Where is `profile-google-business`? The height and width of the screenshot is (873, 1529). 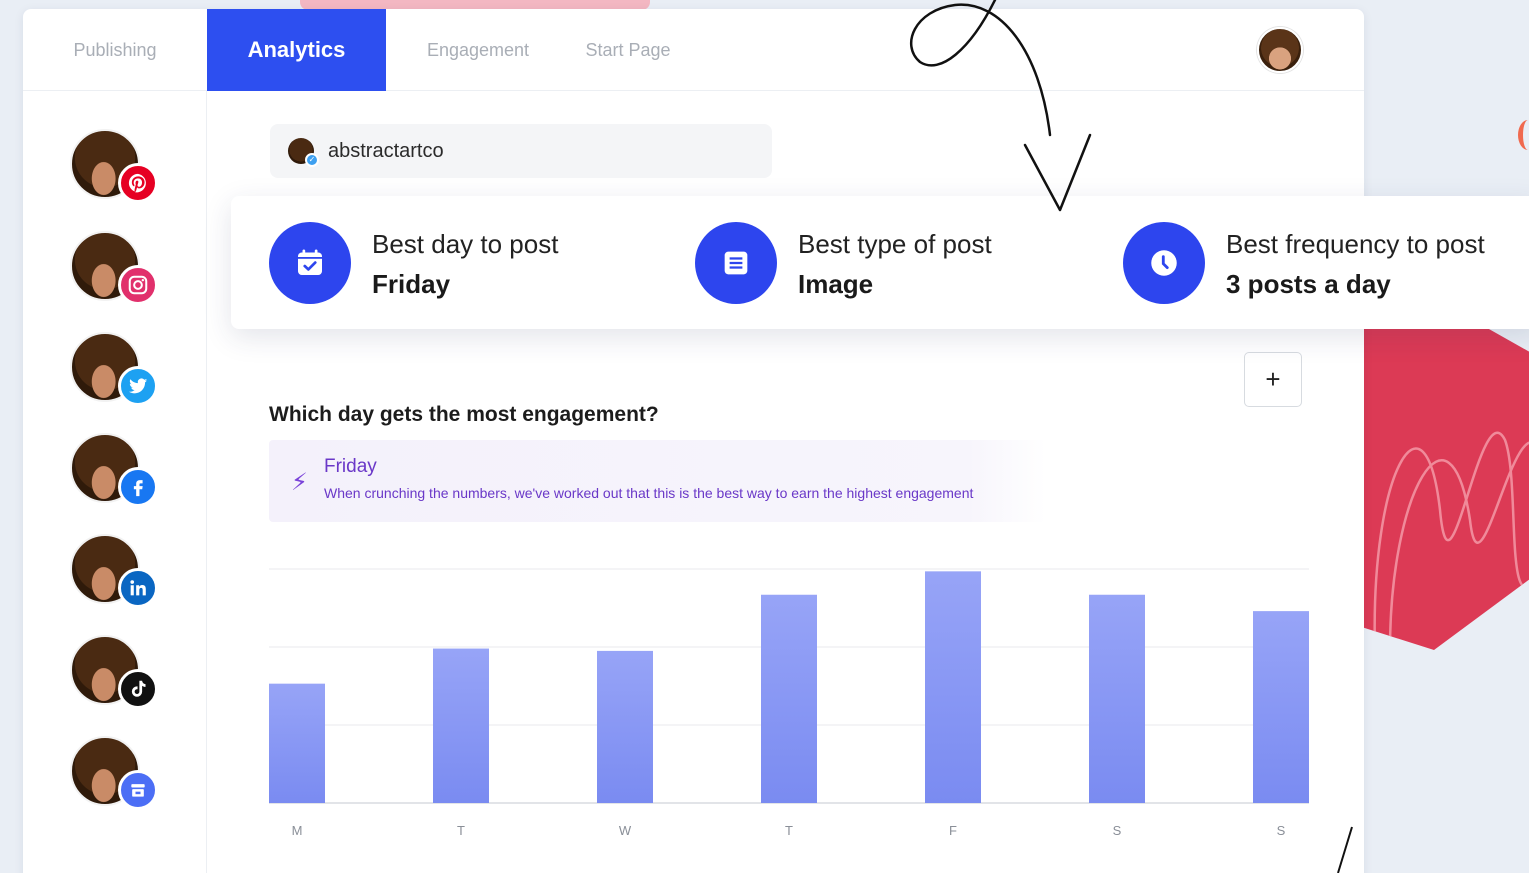 profile-google-business is located at coordinates (114, 773).